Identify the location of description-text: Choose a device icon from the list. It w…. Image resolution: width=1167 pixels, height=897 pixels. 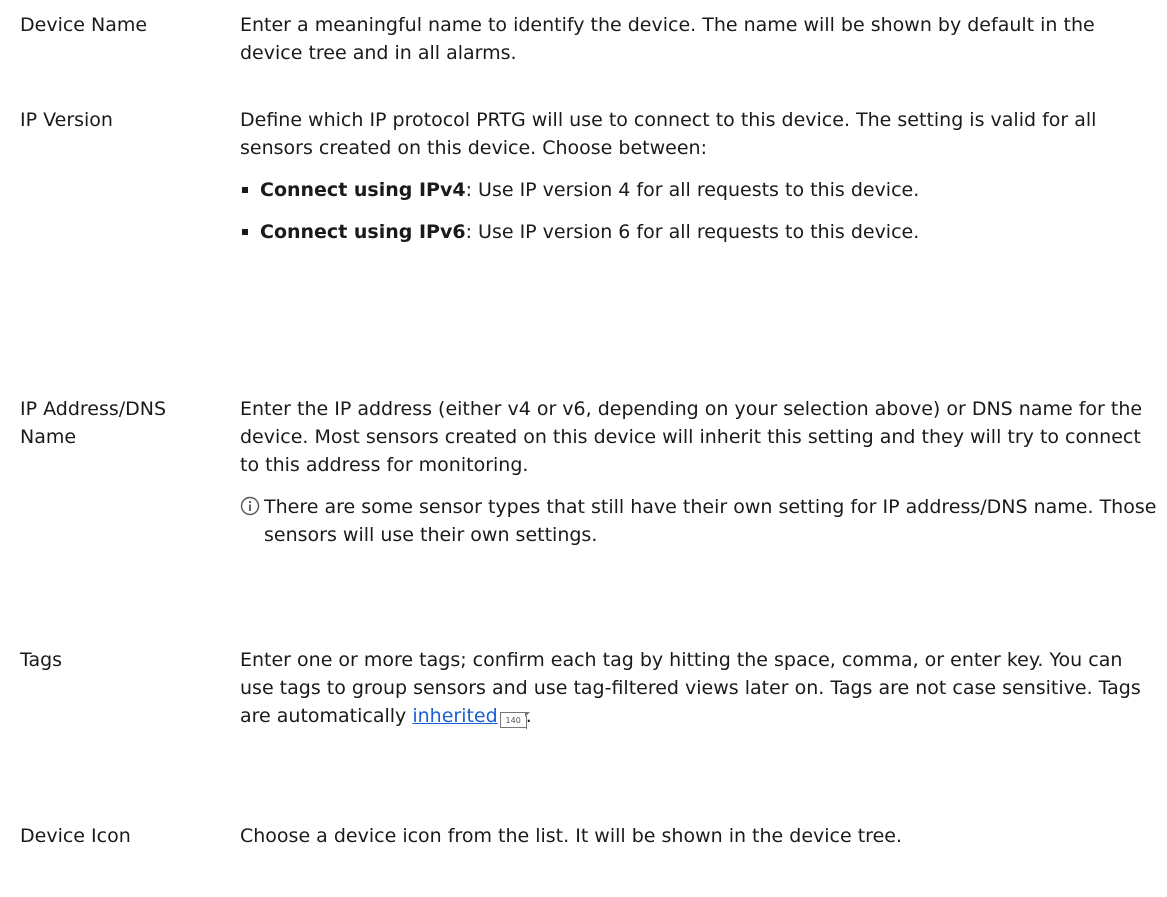
(571, 836).